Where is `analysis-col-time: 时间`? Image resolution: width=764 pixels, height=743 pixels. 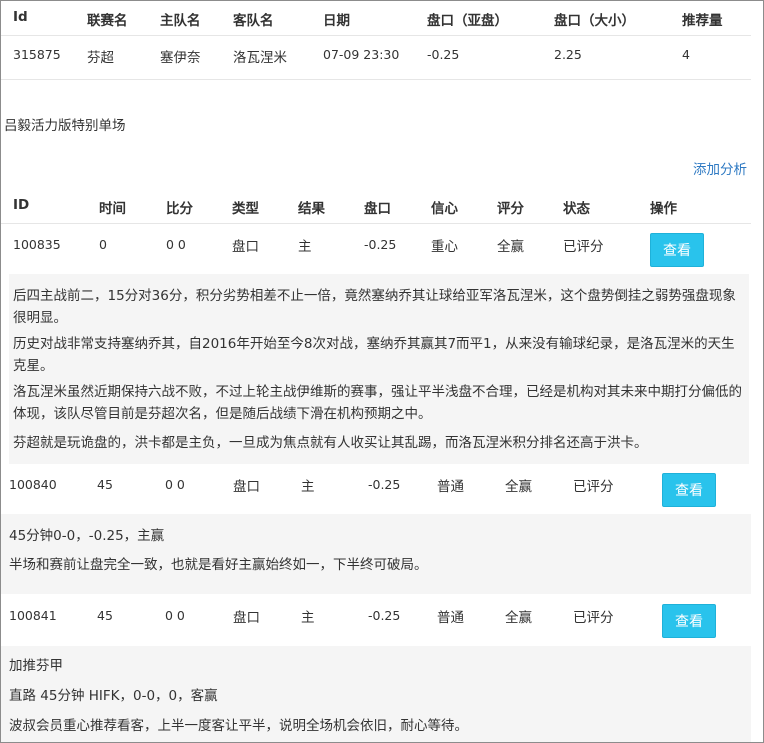
analysis-col-time: 时间 is located at coordinates (112, 209).